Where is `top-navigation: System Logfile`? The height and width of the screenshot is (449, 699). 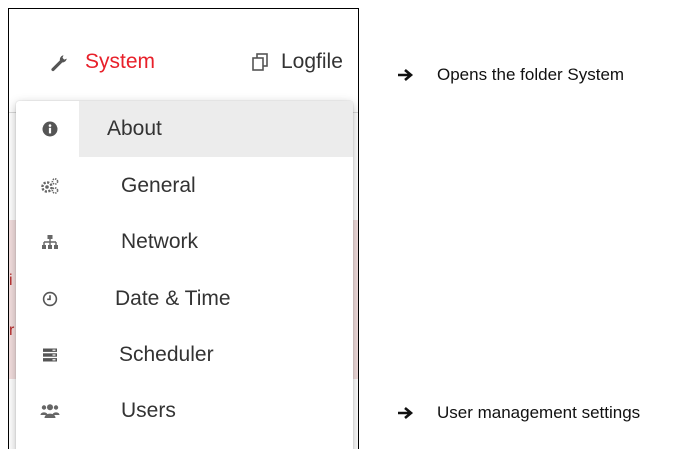
top-navigation: System Logfile is located at coordinates (183, 56).